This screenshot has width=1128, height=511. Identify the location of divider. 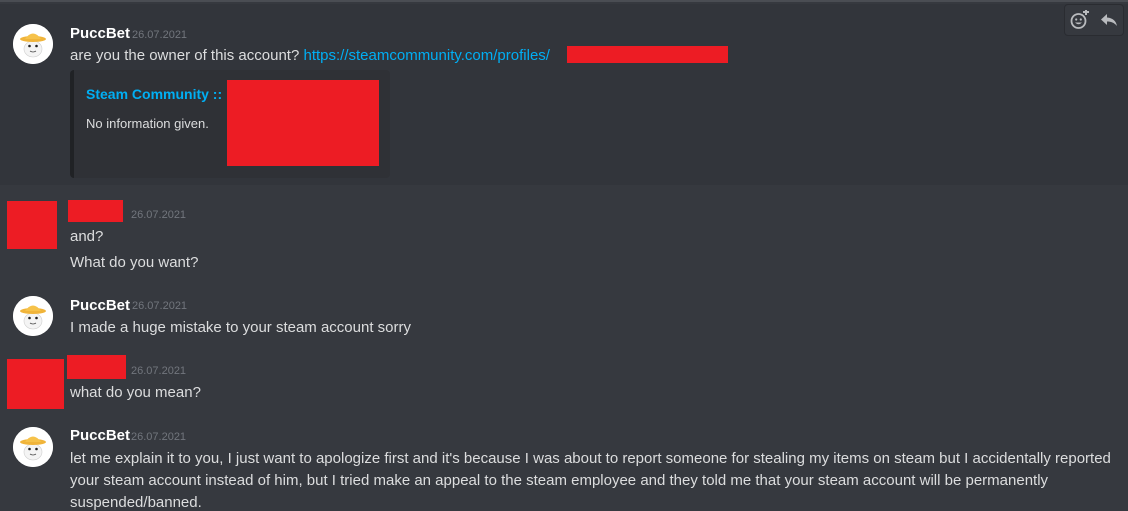
(564, 1).